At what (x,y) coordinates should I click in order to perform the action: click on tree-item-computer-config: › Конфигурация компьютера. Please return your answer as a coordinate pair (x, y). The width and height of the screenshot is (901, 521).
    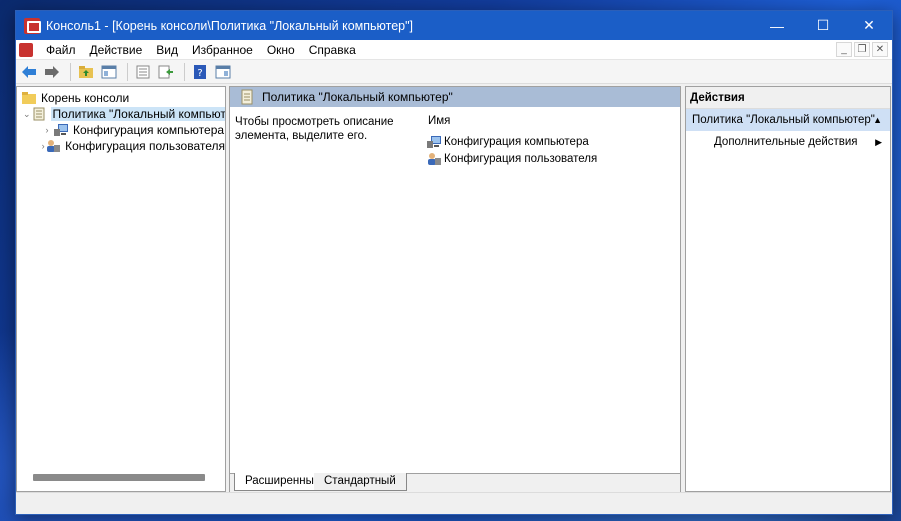
    Looking at the image, I should click on (121, 130).